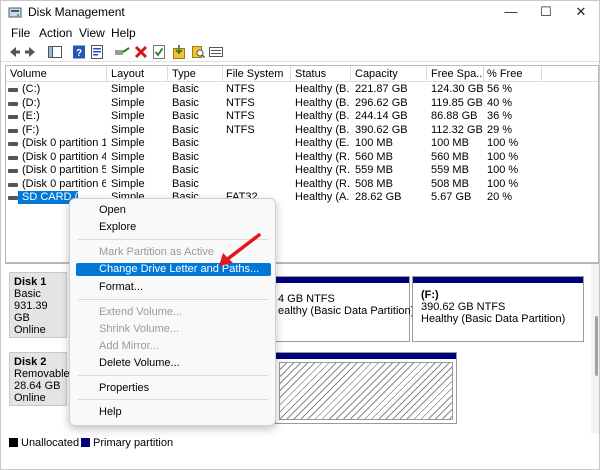 Image resolution: width=600 pixels, height=470 pixels. I want to click on cell-volume: (F:), so click(31, 129).